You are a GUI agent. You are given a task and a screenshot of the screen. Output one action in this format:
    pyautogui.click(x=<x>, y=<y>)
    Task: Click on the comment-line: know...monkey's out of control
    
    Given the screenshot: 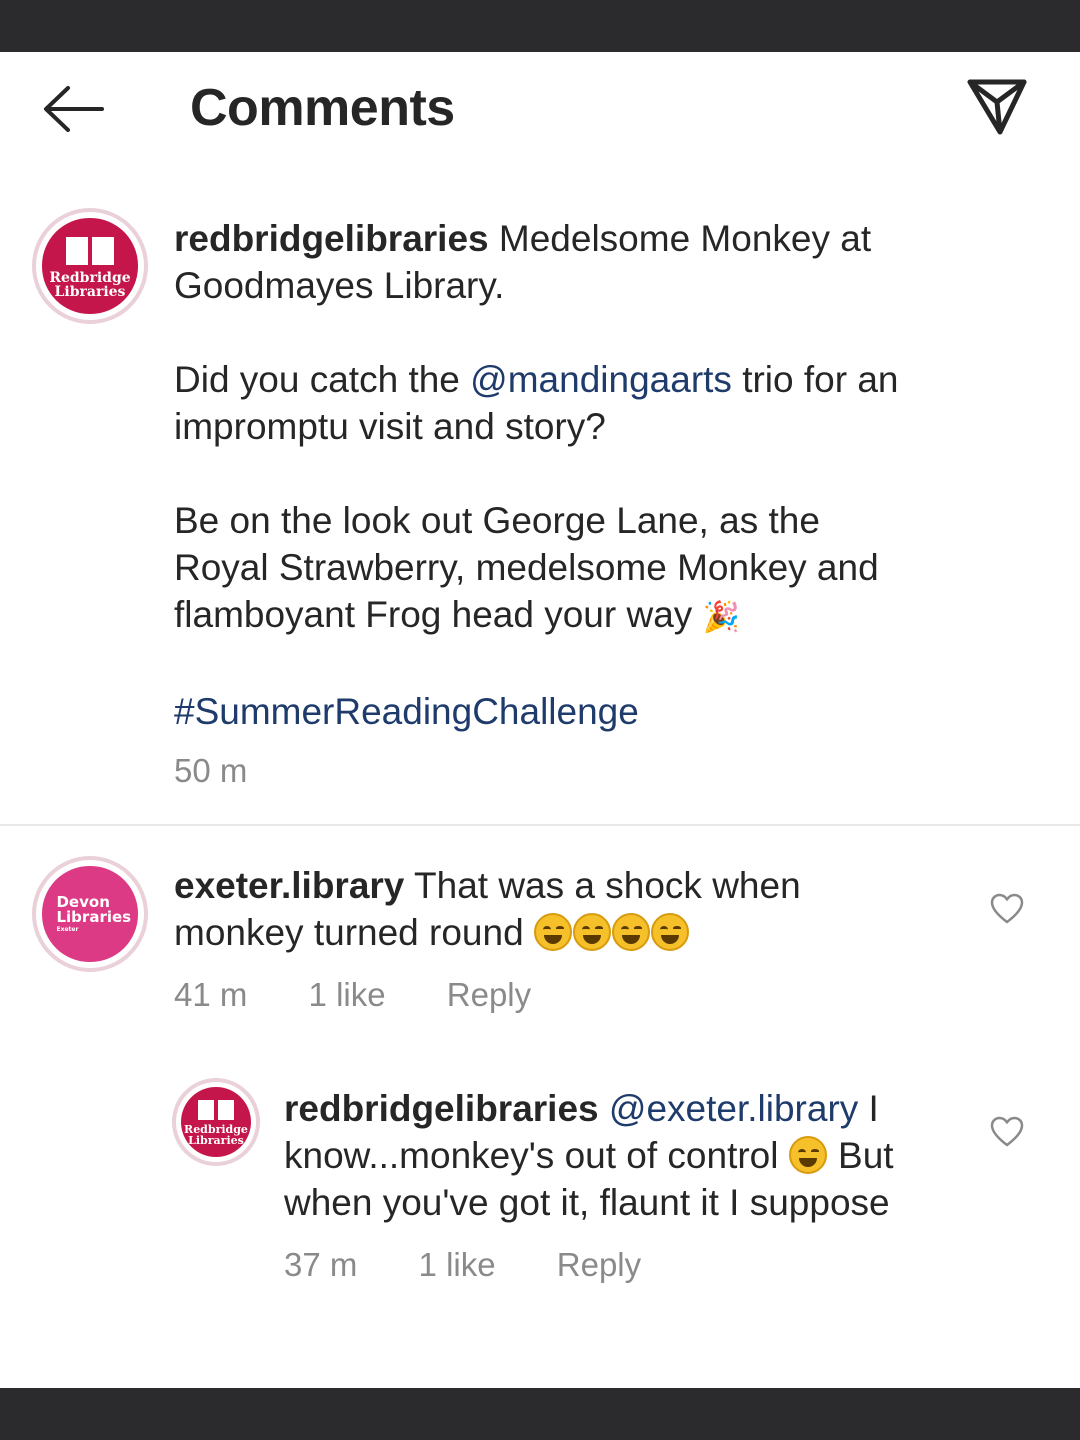 What is the action you would take?
    pyautogui.click(x=531, y=1155)
    